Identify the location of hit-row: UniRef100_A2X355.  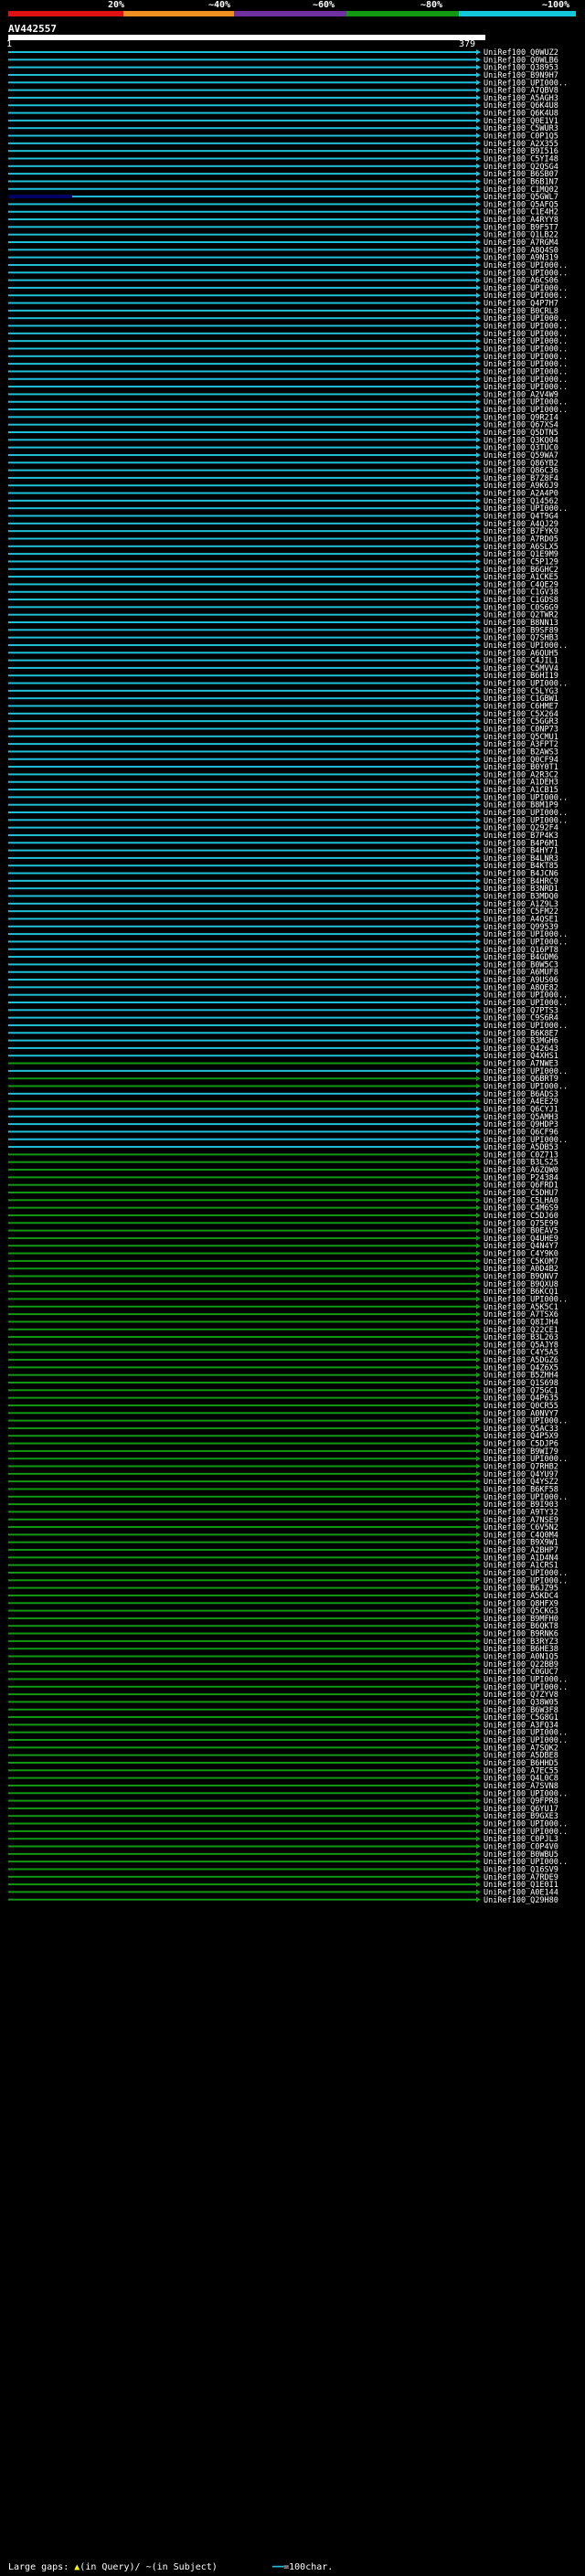
(283, 144).